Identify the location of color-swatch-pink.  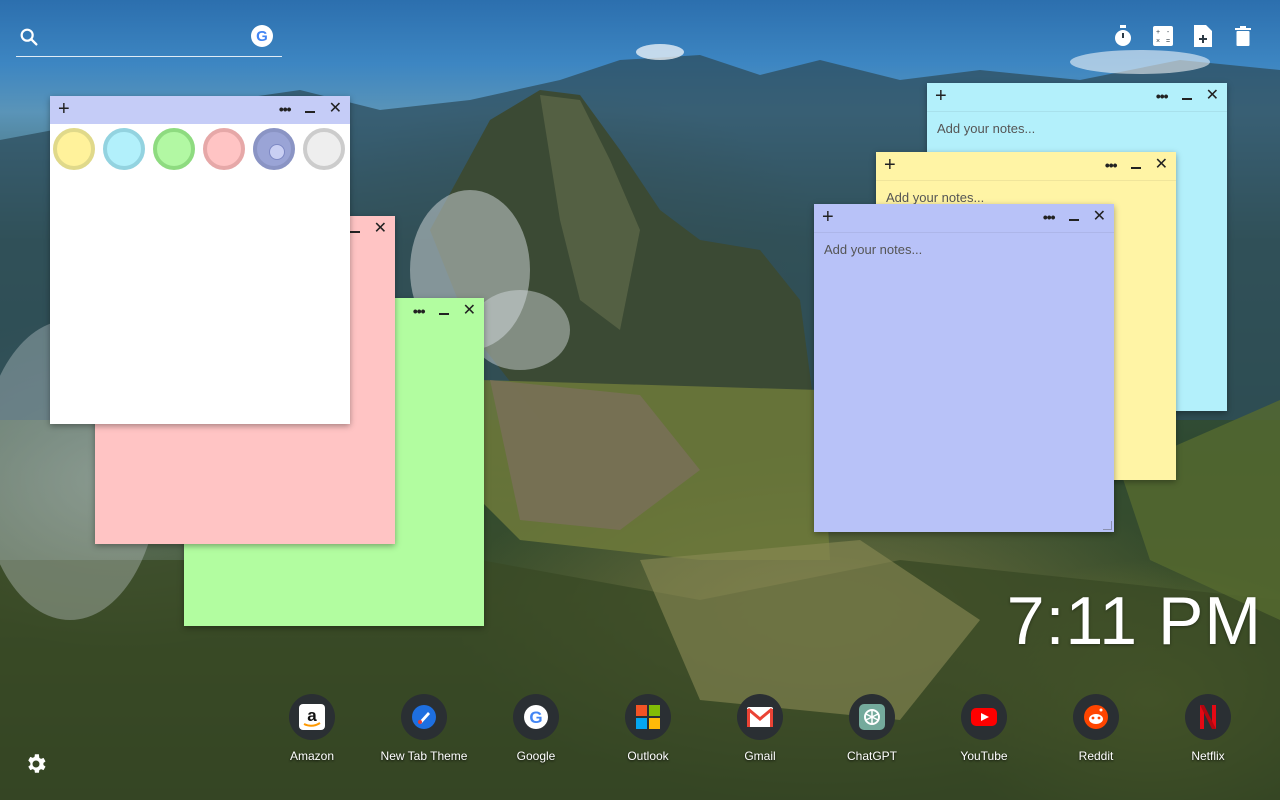
(224, 149).